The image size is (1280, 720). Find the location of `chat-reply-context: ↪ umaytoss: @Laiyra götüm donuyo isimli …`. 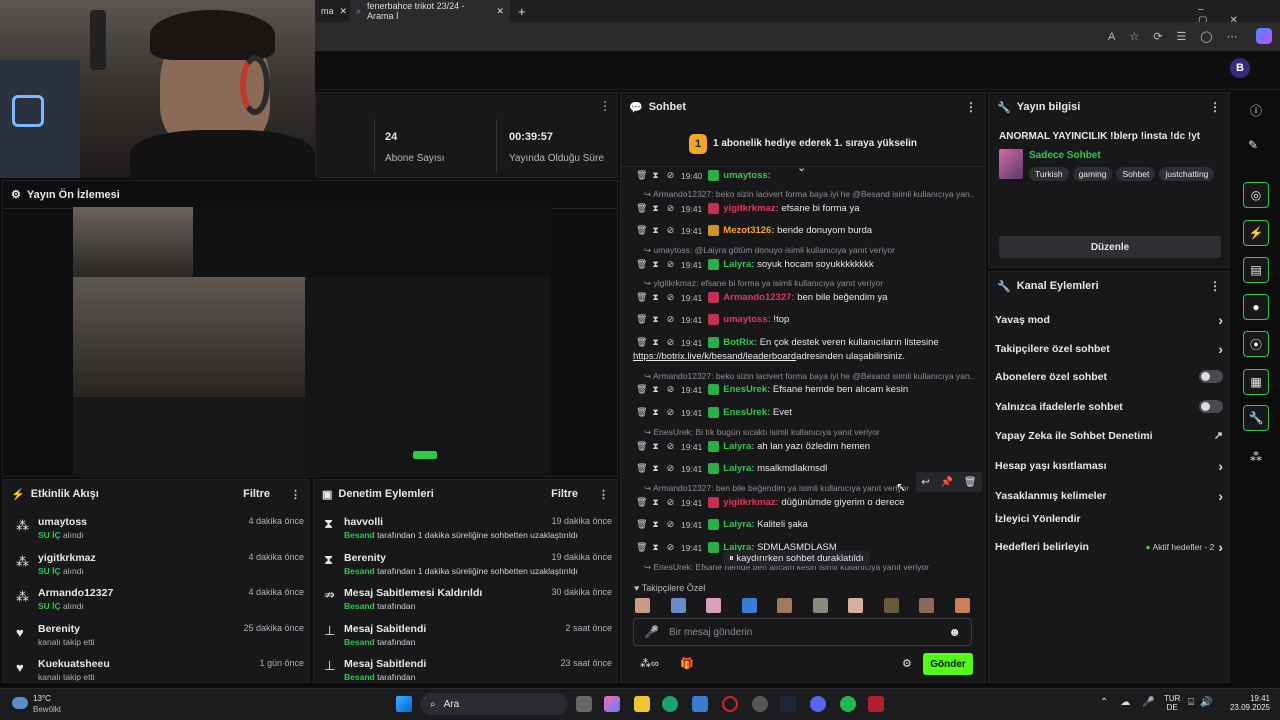

chat-reply-context: ↪ umaytoss: @Laiyra götüm donuyo isimli … is located at coordinates (809, 250).